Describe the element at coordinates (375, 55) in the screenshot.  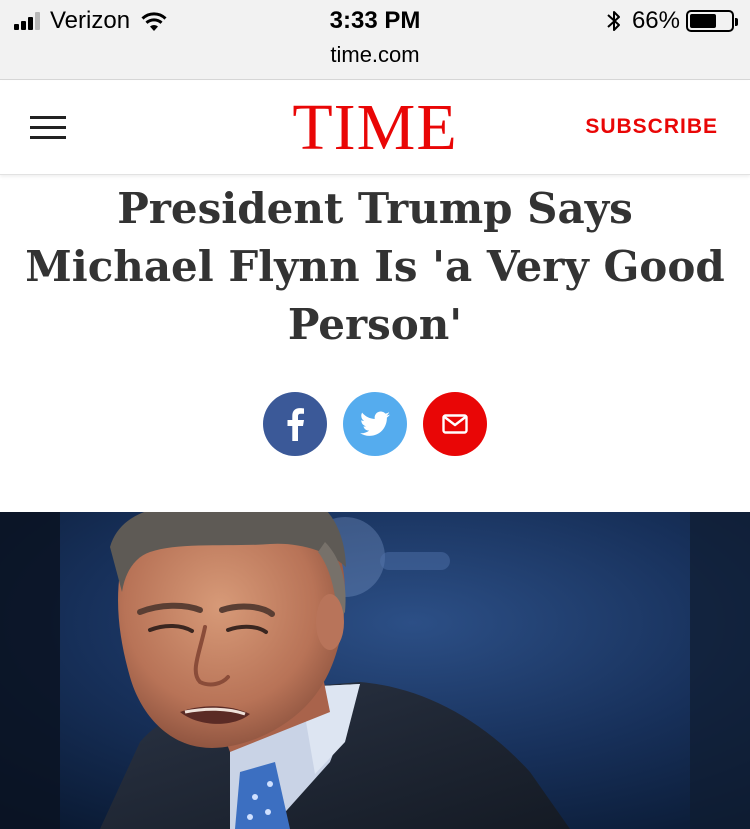
I see `address-bar-url: time.com` at that location.